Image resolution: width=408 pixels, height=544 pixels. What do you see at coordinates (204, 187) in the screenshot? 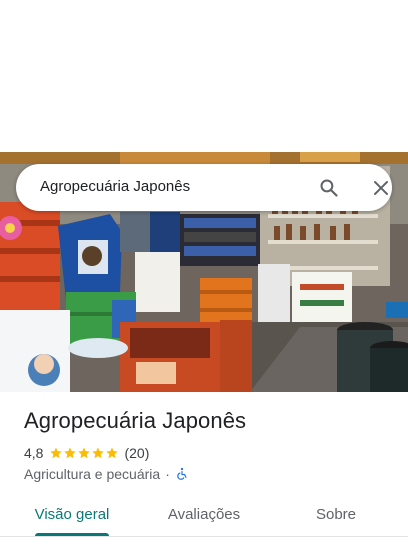
I see `search-bar: Agropecuária Japonês` at bounding box center [204, 187].